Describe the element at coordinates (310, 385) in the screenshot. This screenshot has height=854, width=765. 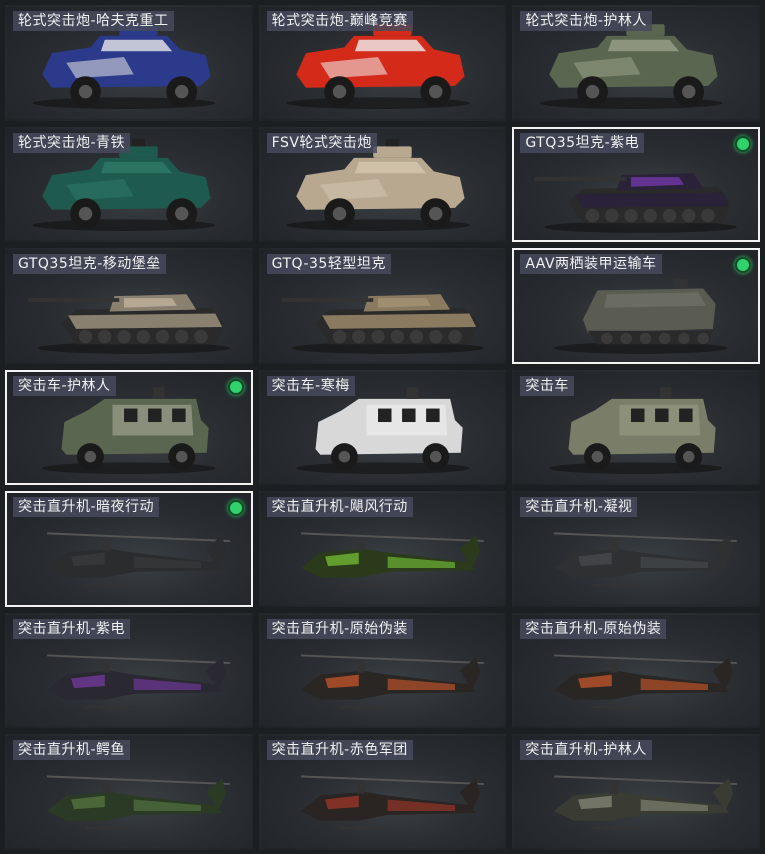
I see `vehicle-skin-label: 突击车-寒梅` at that location.